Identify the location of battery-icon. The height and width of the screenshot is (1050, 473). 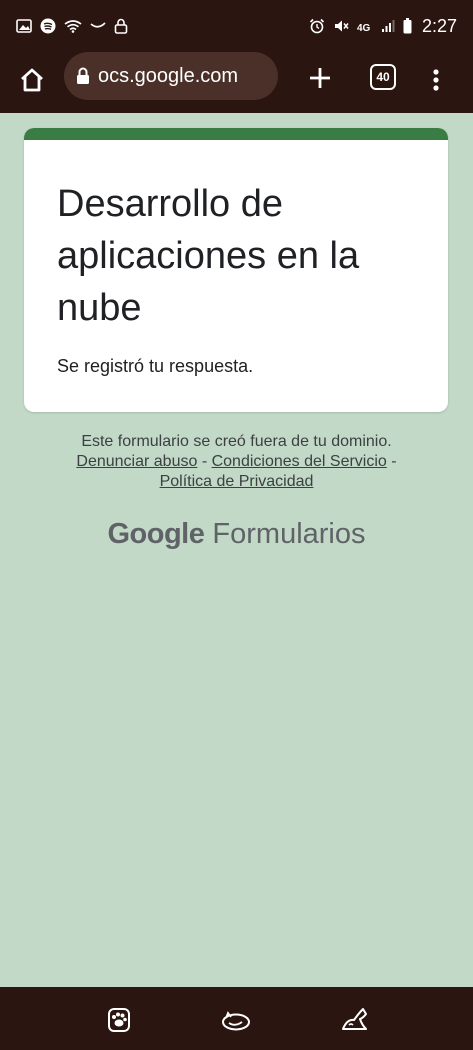
(407, 26).